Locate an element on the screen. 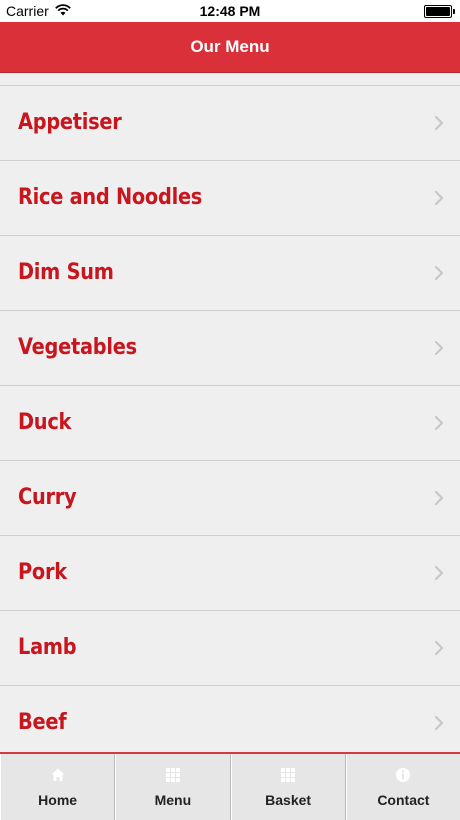 This screenshot has width=460, height=820. tab-label: Menu is located at coordinates (173, 800).